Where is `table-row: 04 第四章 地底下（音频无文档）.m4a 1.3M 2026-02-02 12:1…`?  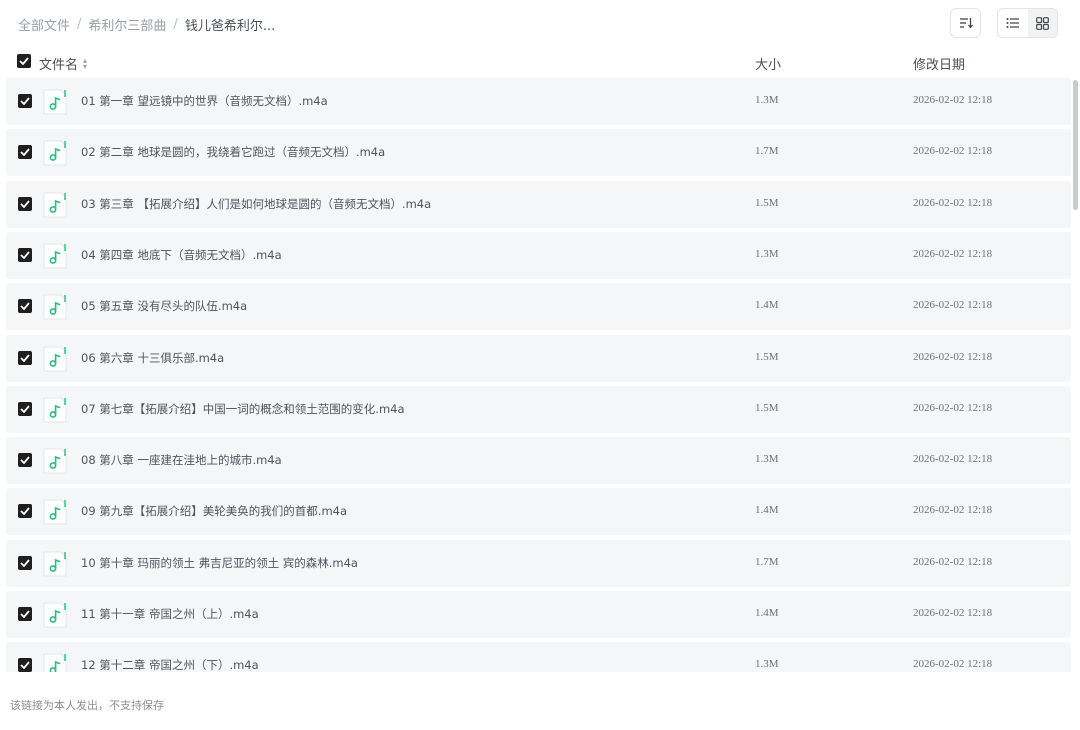 table-row: 04 第四章 地底下（音频无文档）.m4a 1.3M 2026-02-02 12:1… is located at coordinates (538, 255).